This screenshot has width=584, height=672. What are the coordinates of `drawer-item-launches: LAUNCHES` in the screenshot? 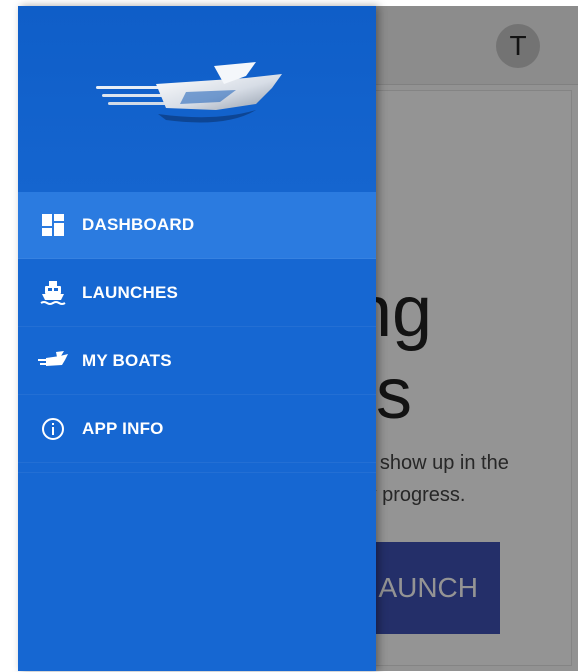 It's located at (197, 293).